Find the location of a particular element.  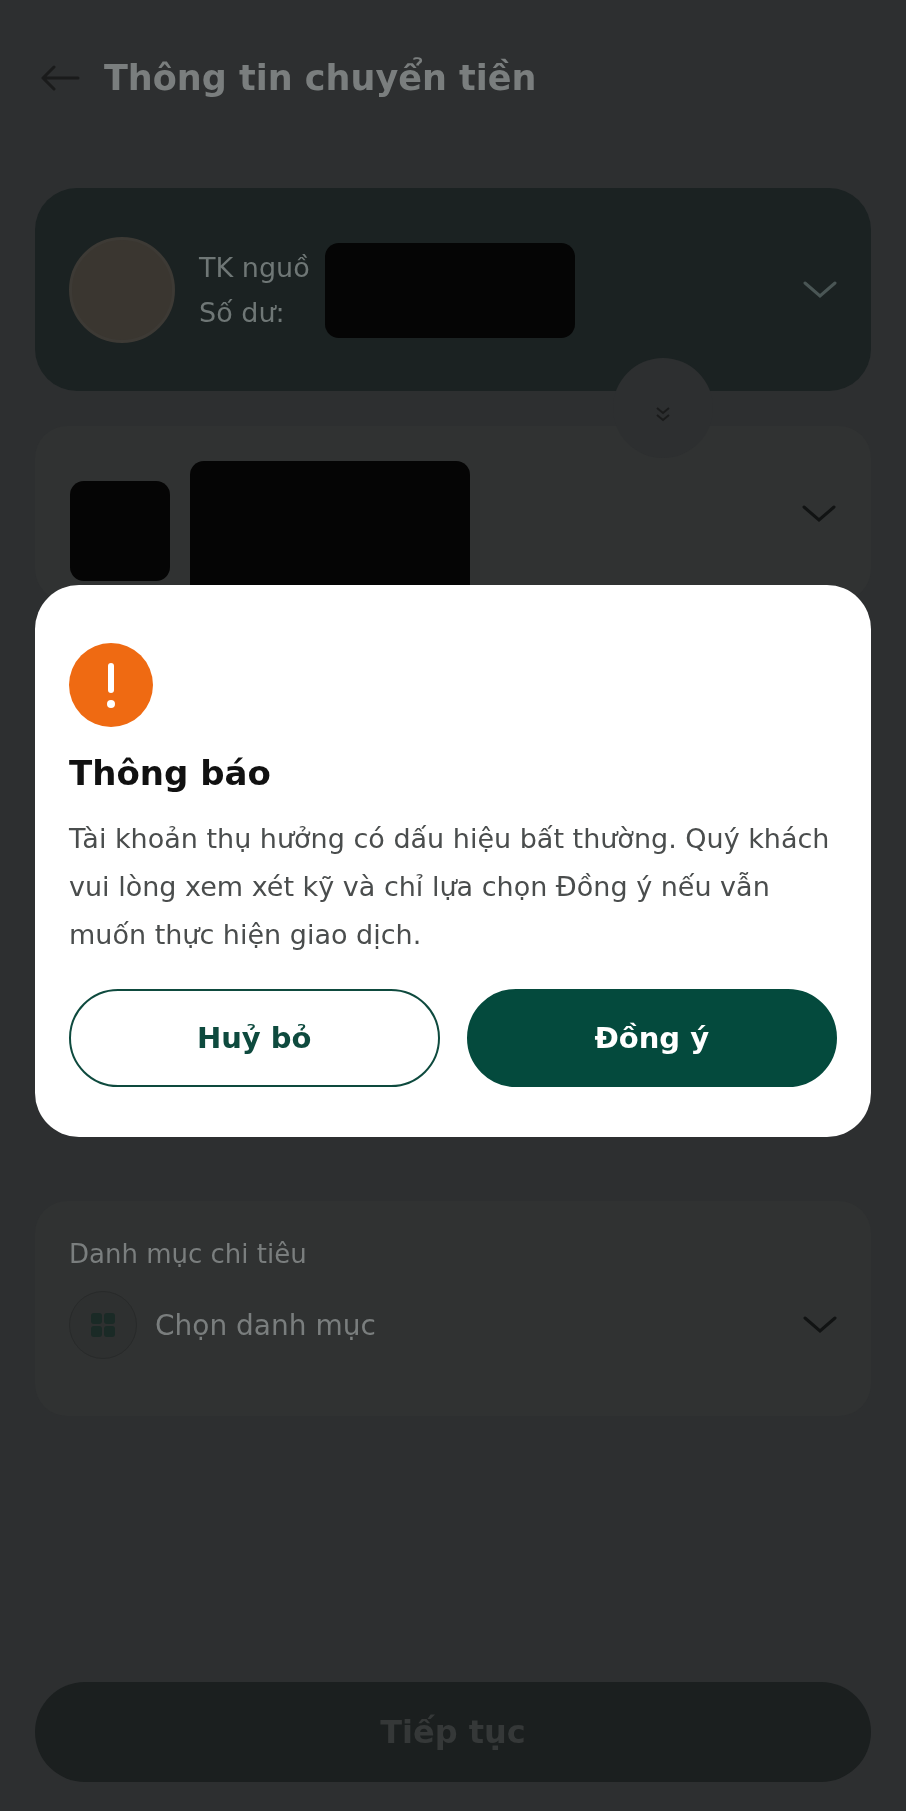

balance-label: Số dư: is located at coordinates (242, 312).